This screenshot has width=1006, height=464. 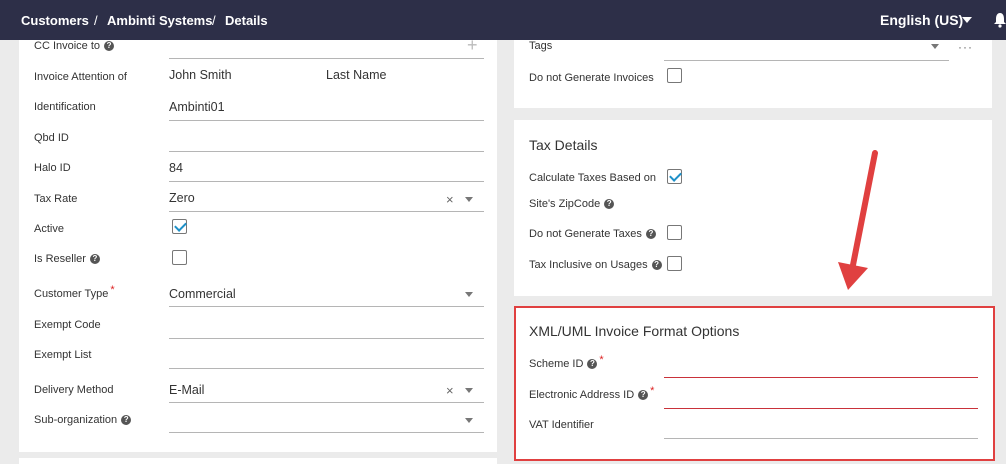 What do you see at coordinates (585, 234) in the screenshot?
I see `do-not-generate-taxes-text: Do not Generate Taxes` at bounding box center [585, 234].